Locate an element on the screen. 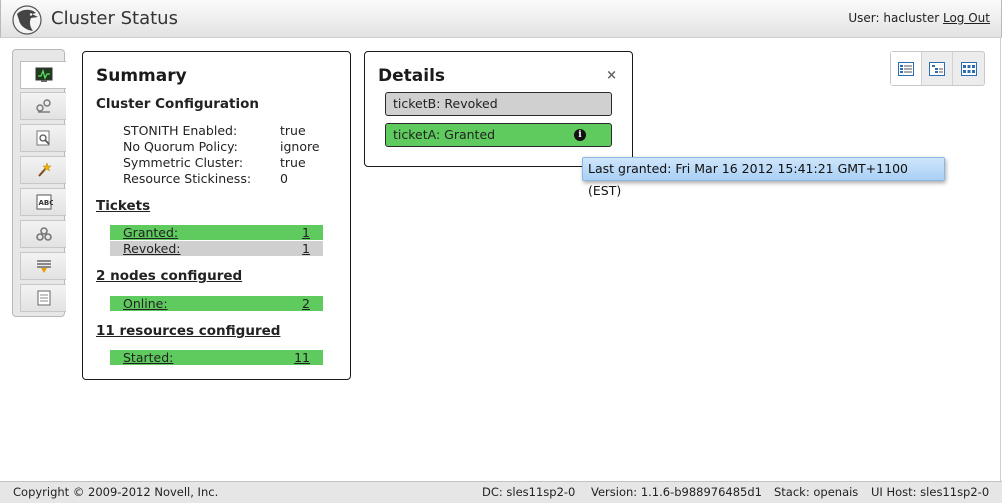 The height and width of the screenshot is (503, 1002). toolbar-documentation-button is located at coordinates (43, 298).